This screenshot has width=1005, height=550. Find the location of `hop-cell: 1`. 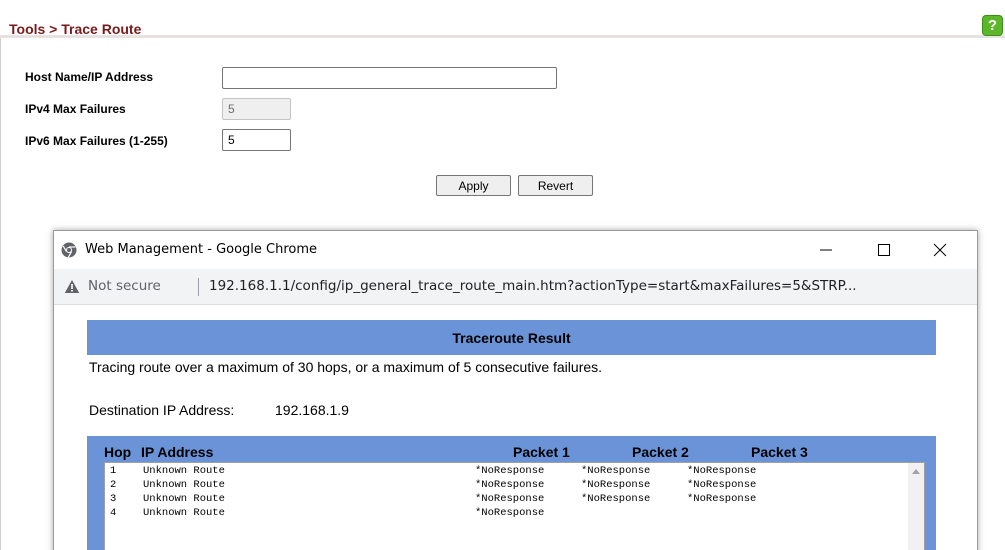

hop-cell: 1 is located at coordinates (113, 471).